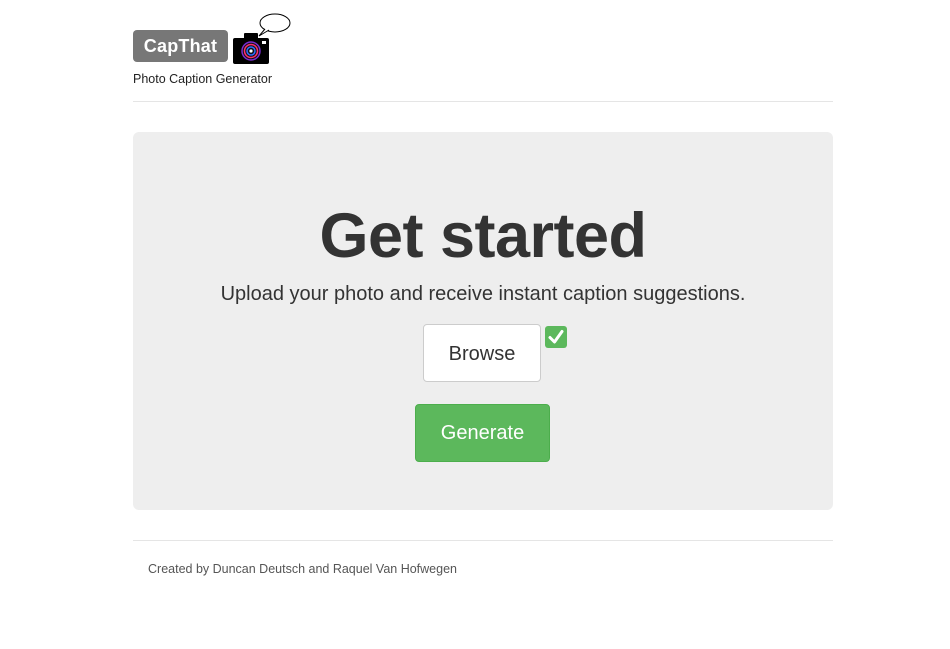 The image size is (950, 649). What do you see at coordinates (482, 433) in the screenshot?
I see `generate-button: Generate` at bounding box center [482, 433].